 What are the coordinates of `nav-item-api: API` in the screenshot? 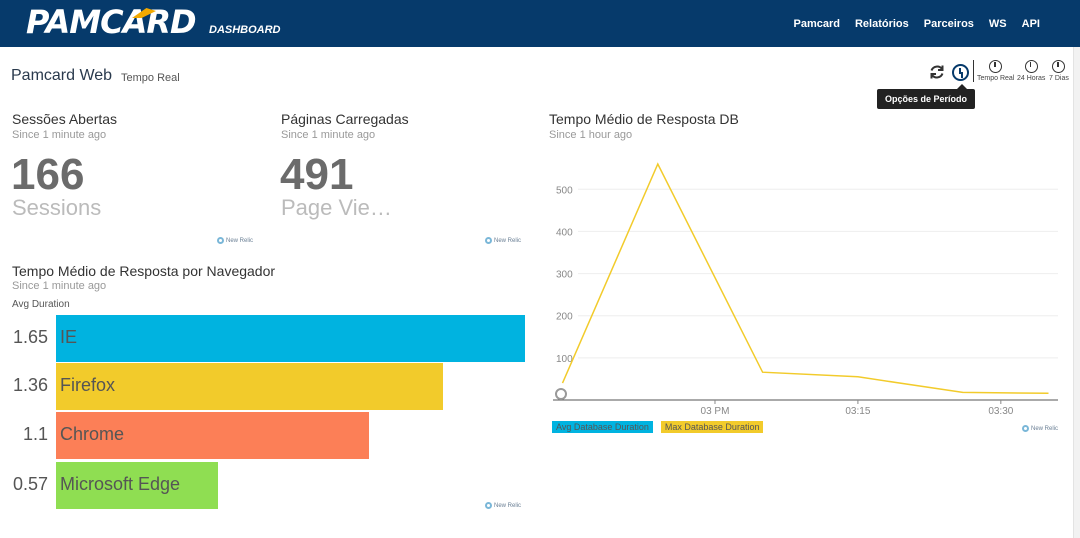 It's located at (1031, 24).